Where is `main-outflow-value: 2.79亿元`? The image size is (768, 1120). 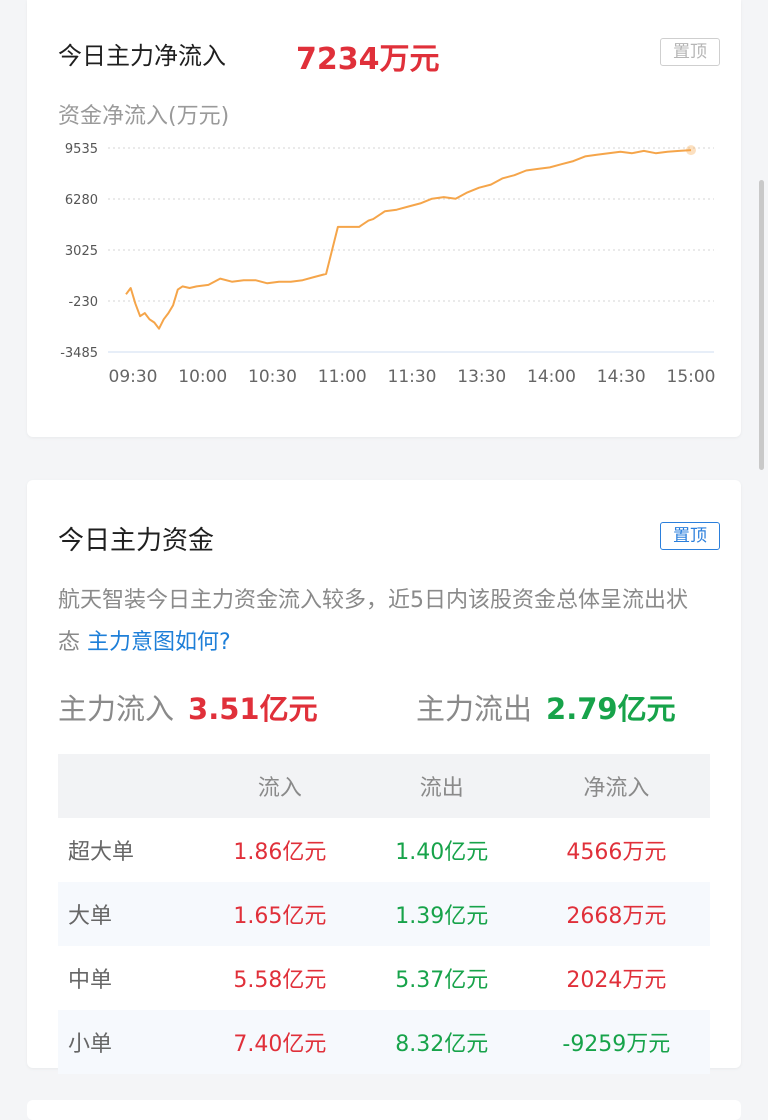 main-outflow-value: 2.79亿元 is located at coordinates (611, 709).